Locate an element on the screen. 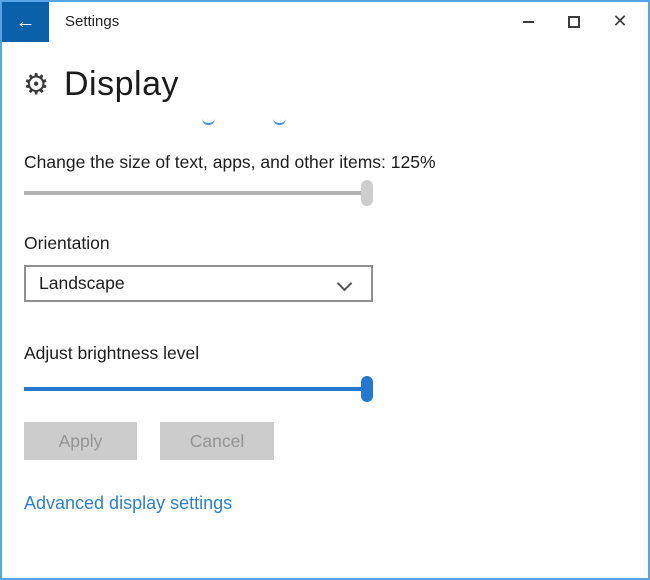 This screenshot has width=650, height=580. scaling-slider-track is located at coordinates (198, 193).